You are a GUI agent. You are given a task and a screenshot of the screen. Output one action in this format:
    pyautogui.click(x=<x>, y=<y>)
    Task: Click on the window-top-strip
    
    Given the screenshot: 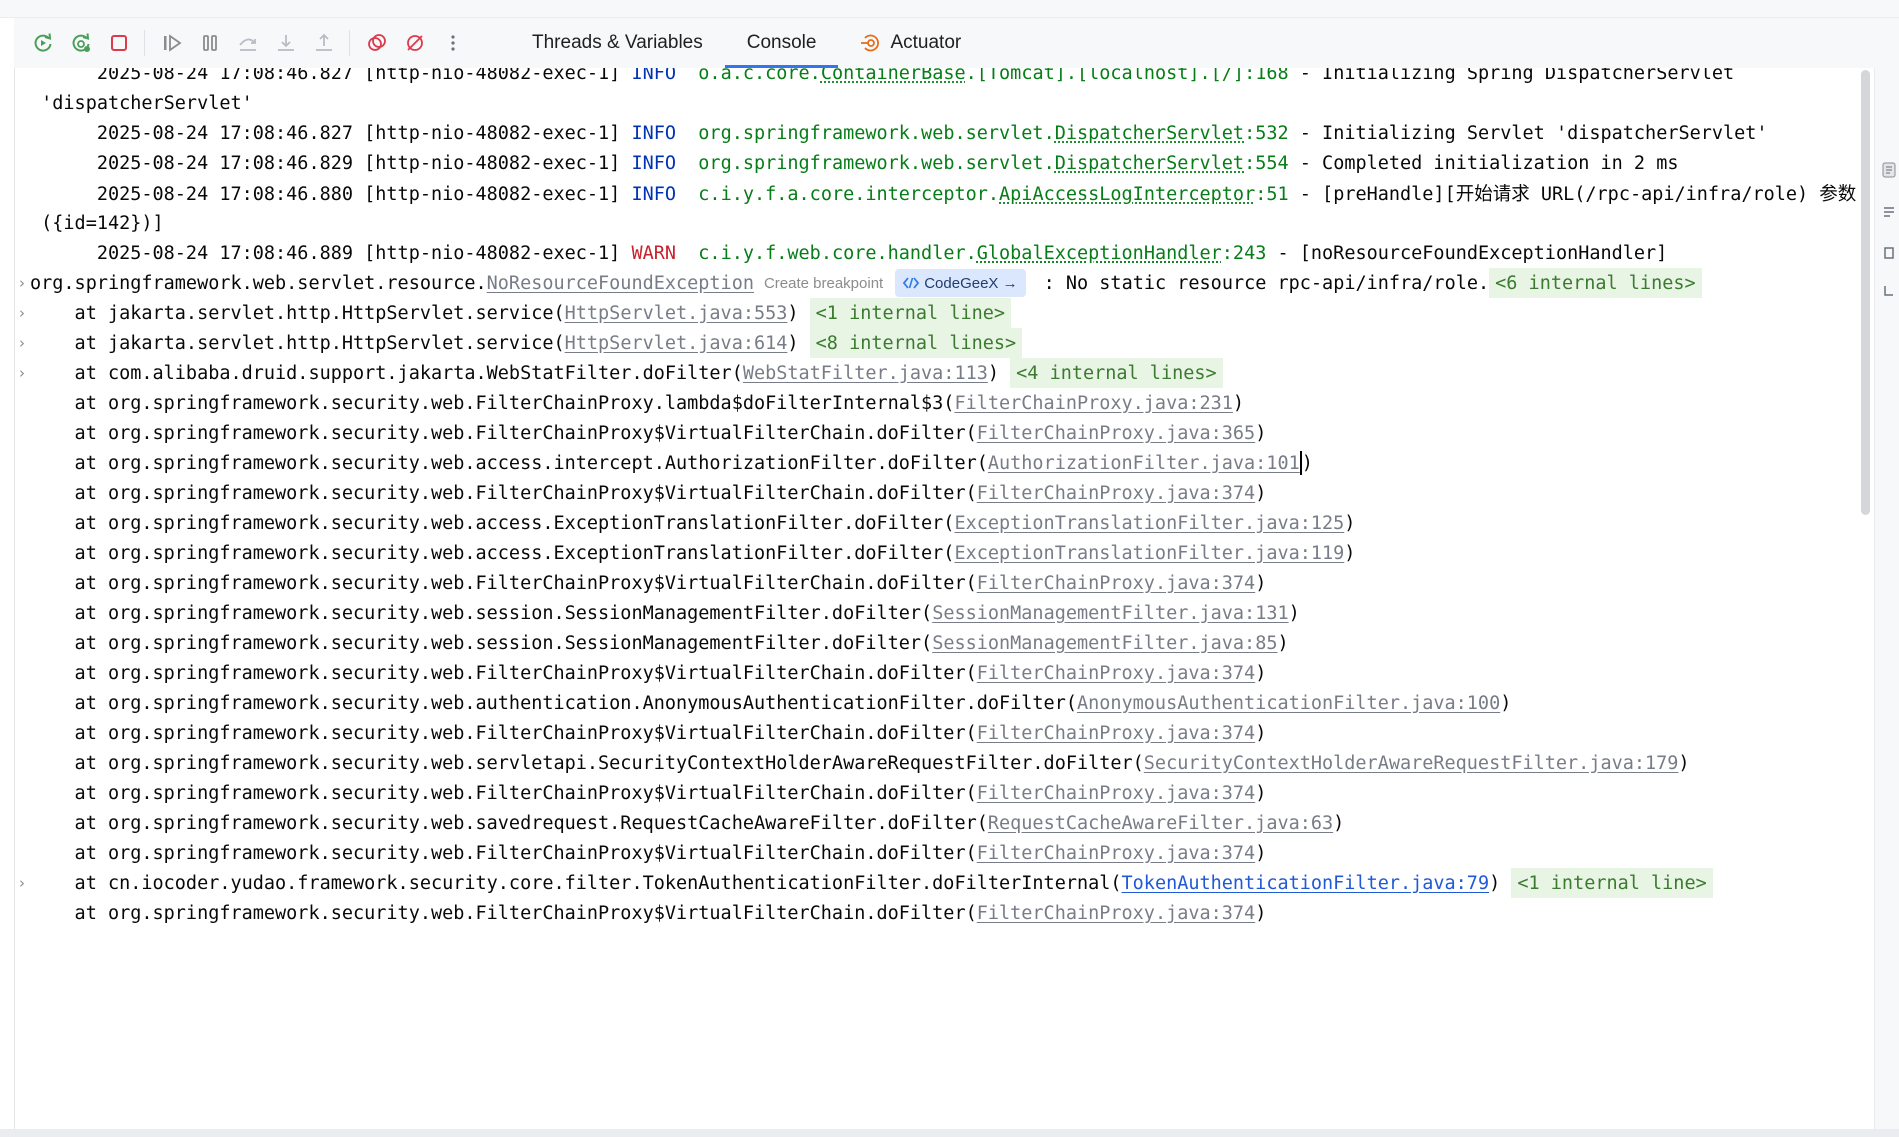 What is the action you would take?
    pyautogui.click(x=949, y=9)
    